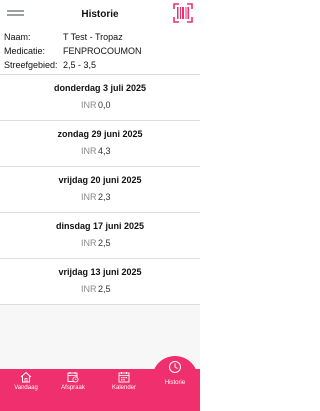 Image resolution: width=320 pixels, height=411 pixels. Describe the element at coordinates (26, 388) in the screenshot. I see `nav-label: Vandaag` at that location.